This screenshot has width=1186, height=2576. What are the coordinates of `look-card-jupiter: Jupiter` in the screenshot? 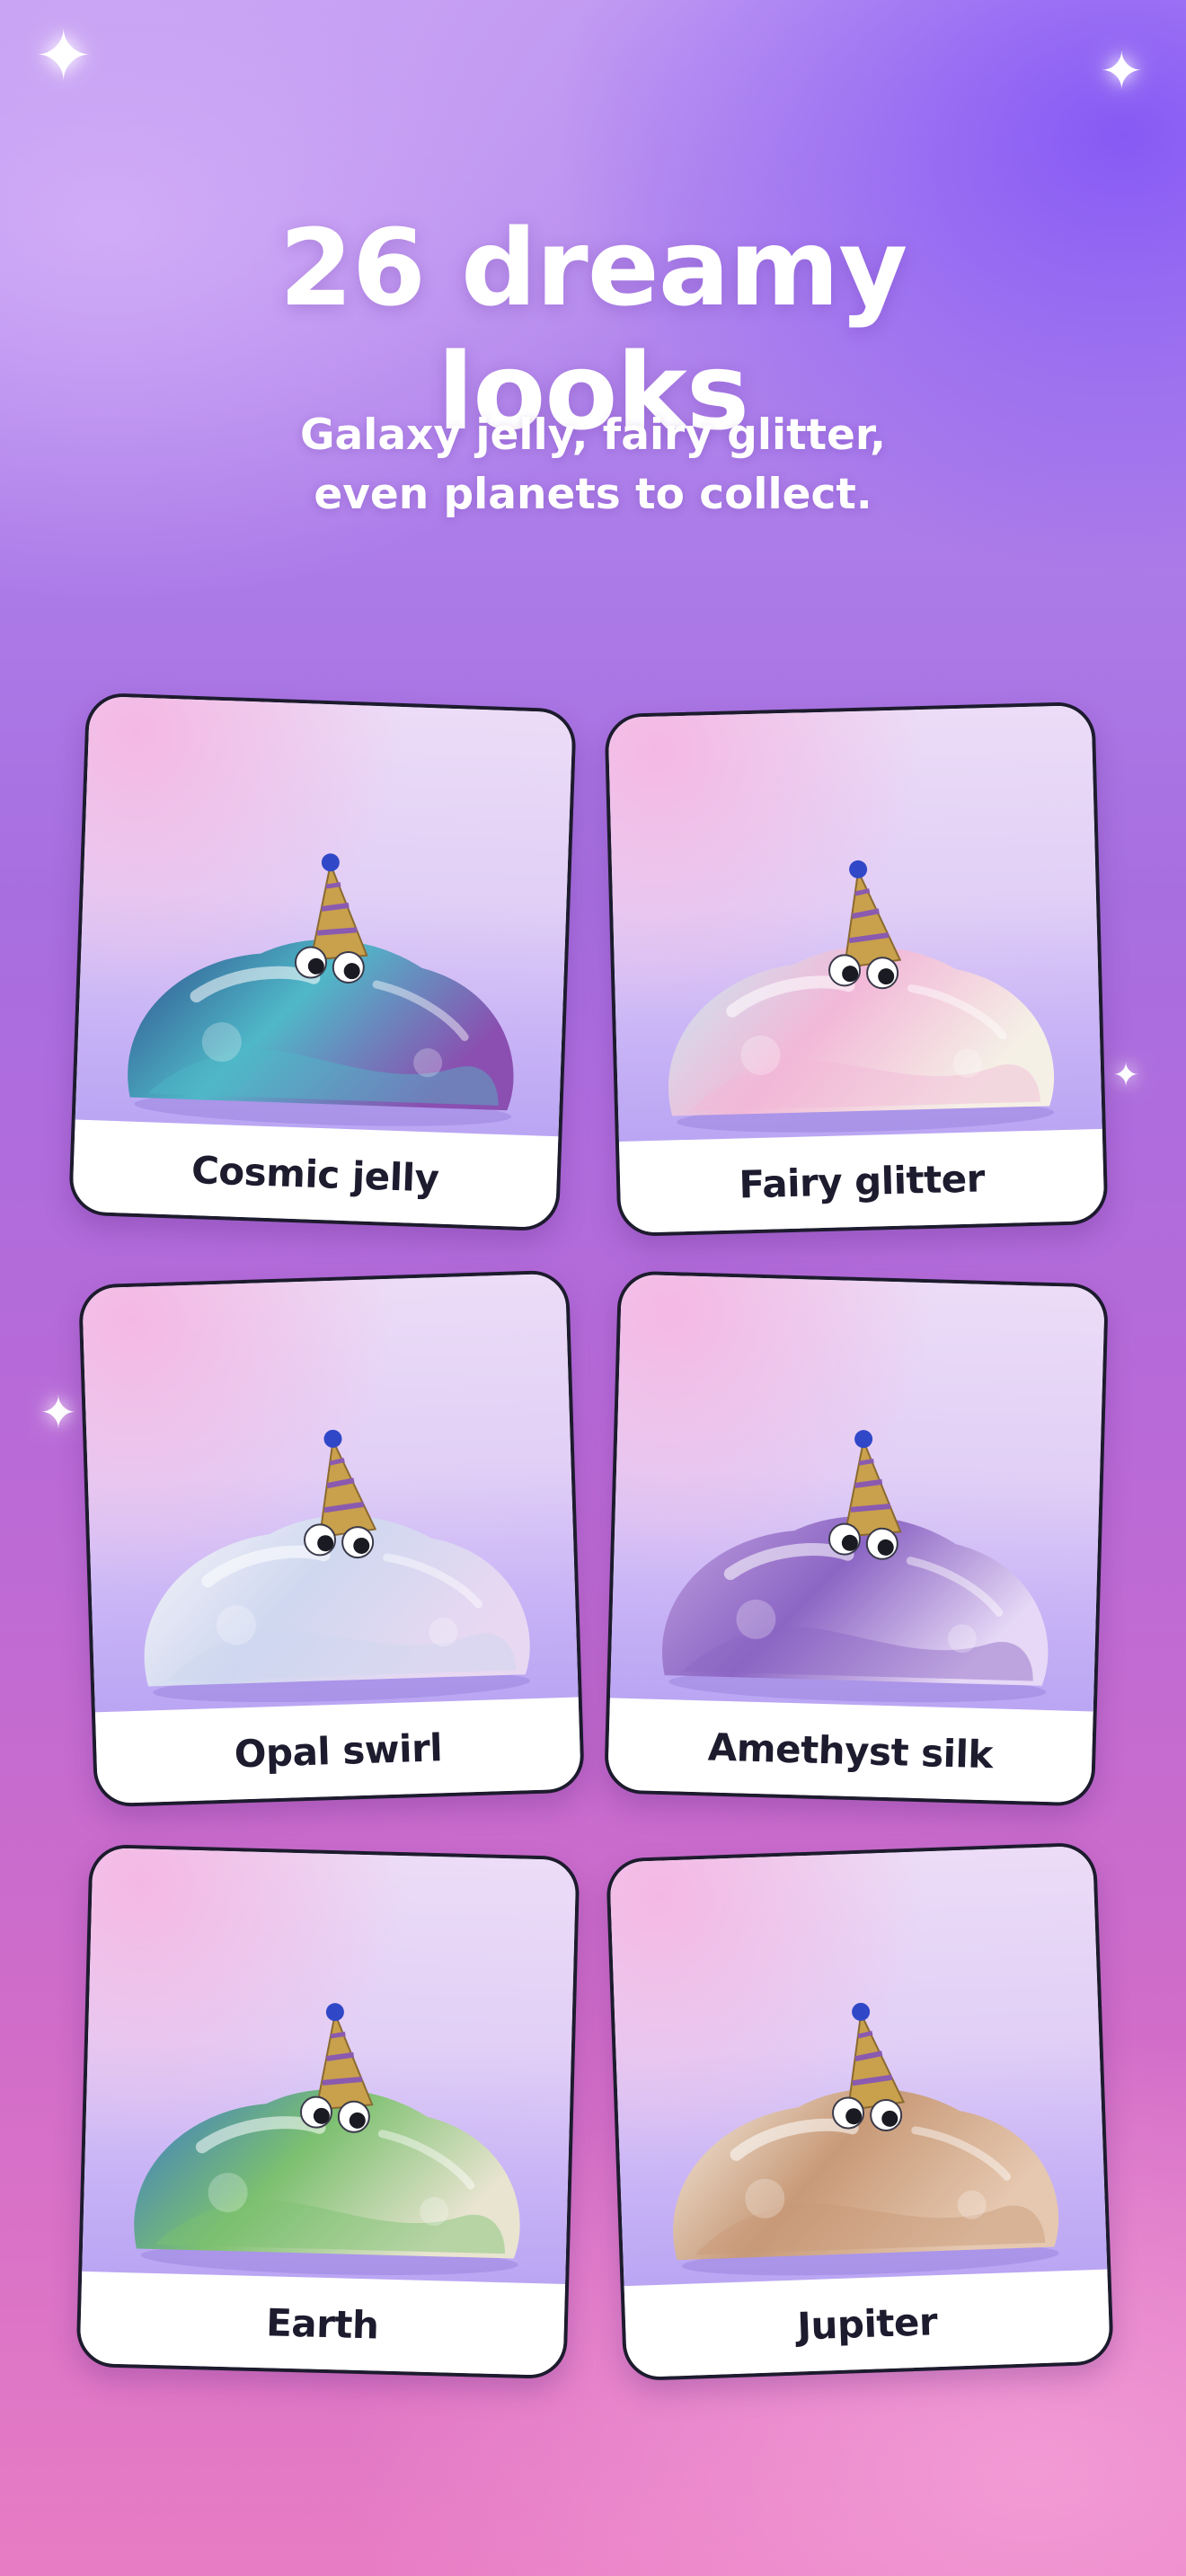 It's located at (860, 2111).